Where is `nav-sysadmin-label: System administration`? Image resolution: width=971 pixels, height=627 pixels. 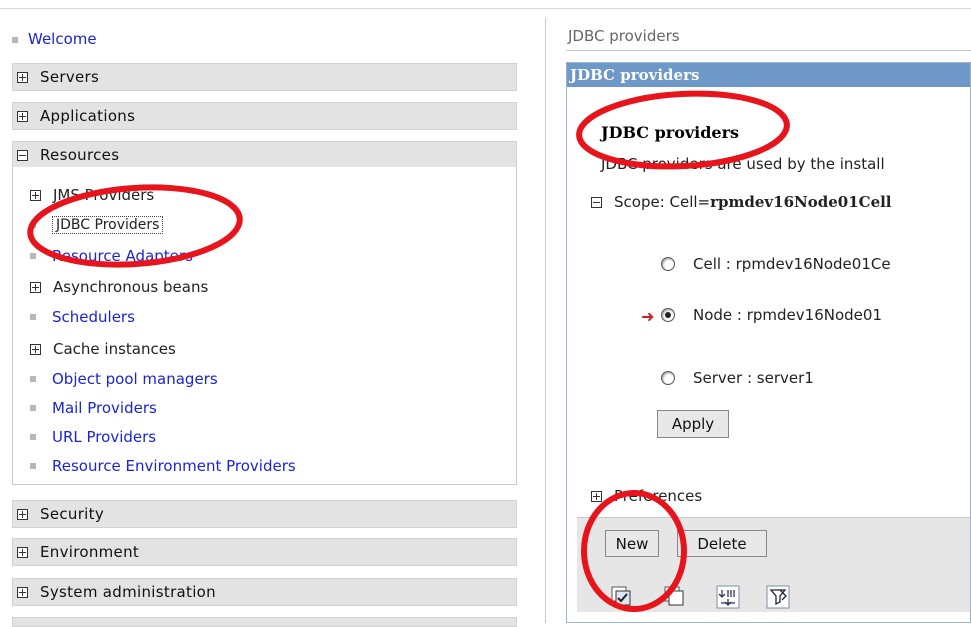 nav-sysadmin-label: System administration is located at coordinates (128, 592).